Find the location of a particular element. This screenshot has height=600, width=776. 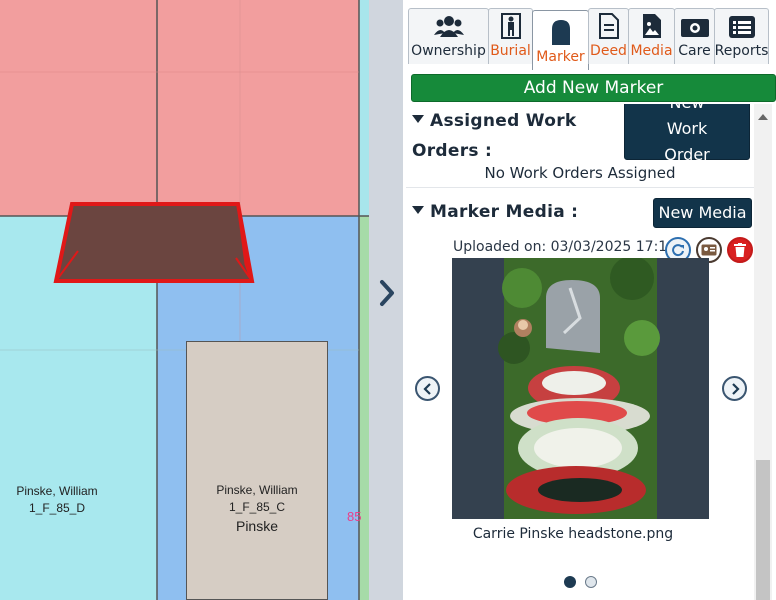

carousel-prev-button is located at coordinates (427, 388).